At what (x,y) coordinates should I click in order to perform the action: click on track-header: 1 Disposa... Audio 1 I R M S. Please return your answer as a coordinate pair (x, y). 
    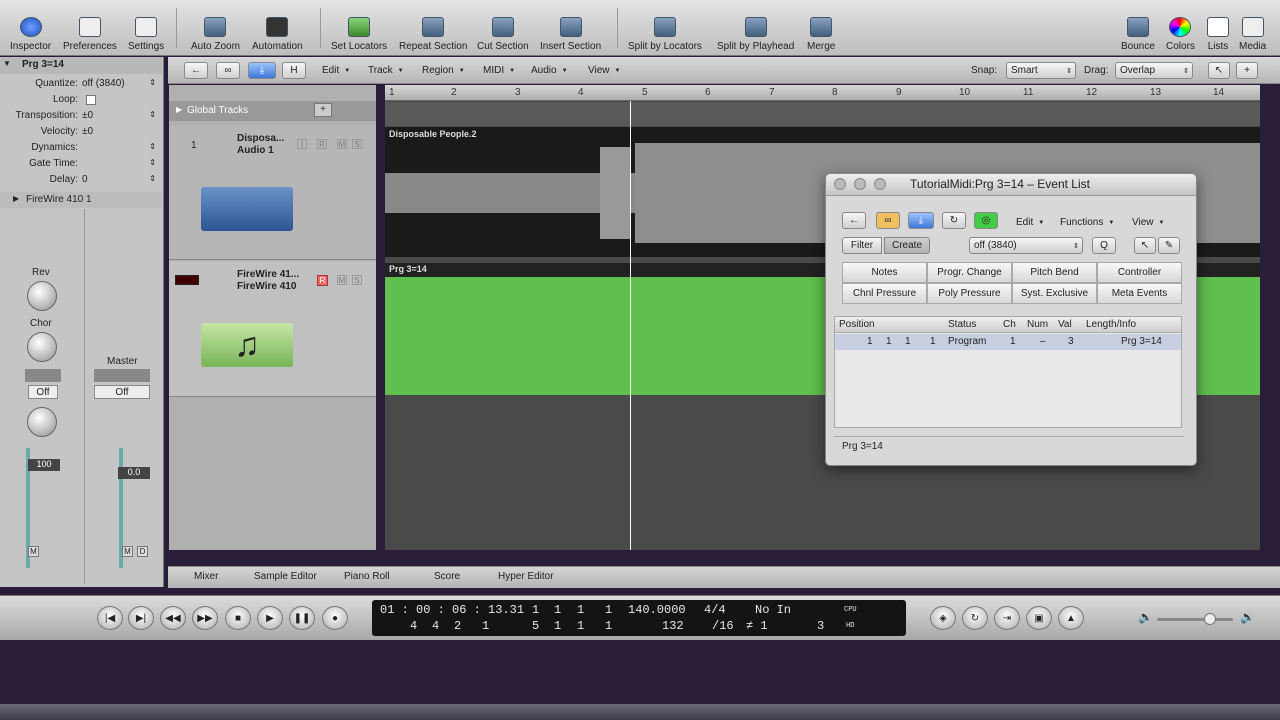
    Looking at the image, I should click on (272, 192).